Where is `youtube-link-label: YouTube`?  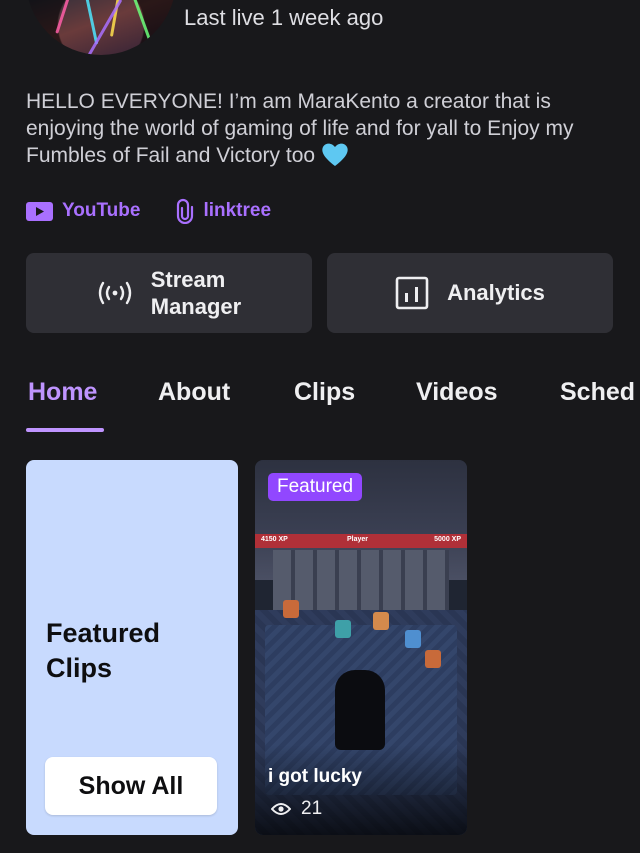 youtube-link-label: YouTube is located at coordinates (101, 210).